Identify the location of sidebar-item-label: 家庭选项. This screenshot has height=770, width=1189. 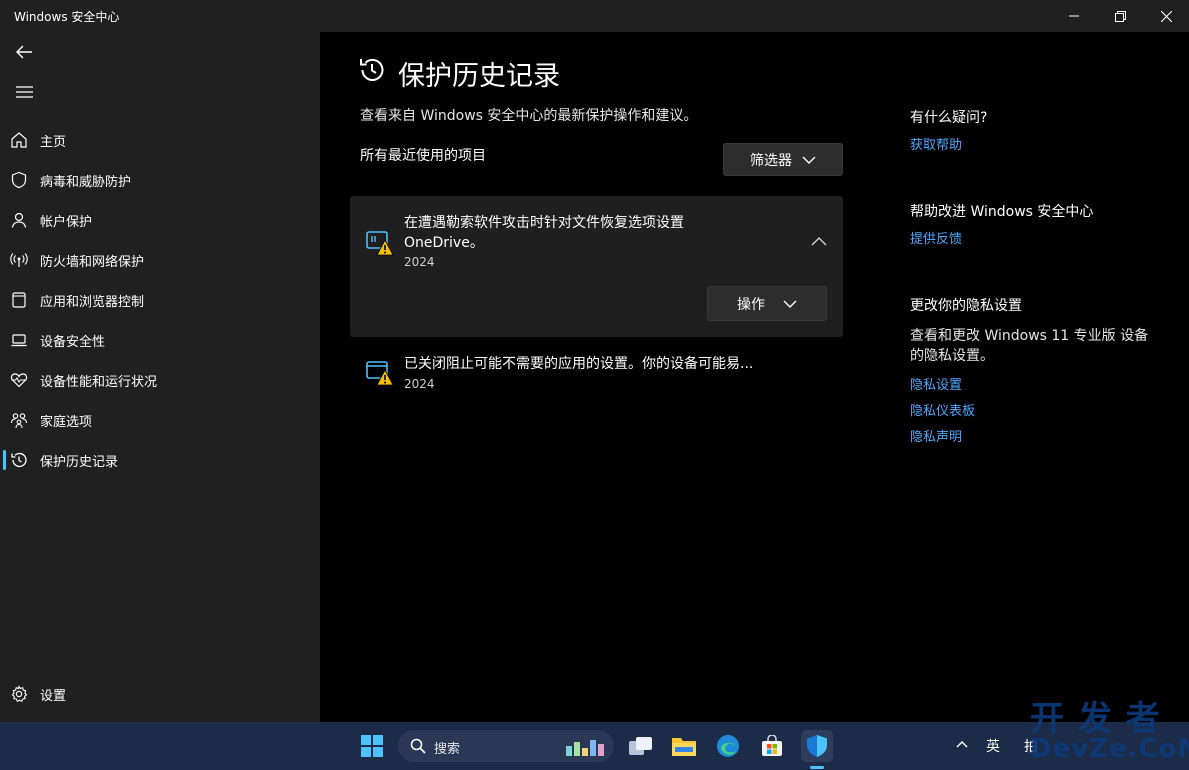
(66, 422).